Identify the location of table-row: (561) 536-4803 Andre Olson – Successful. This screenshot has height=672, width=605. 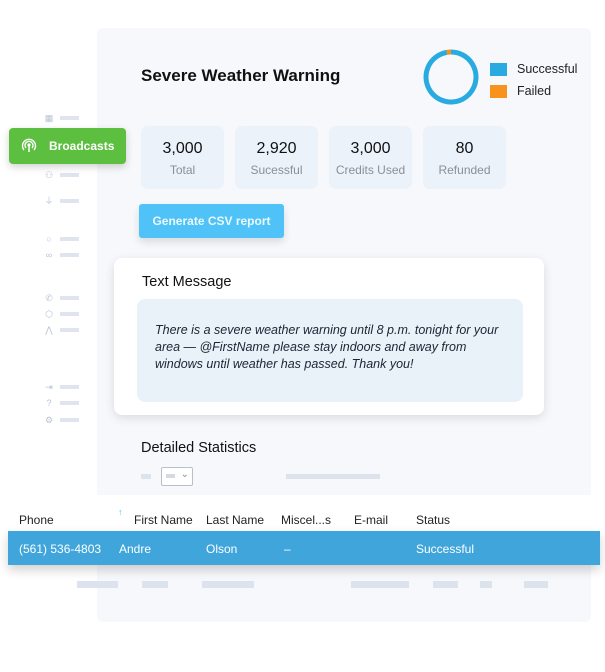
(304, 548).